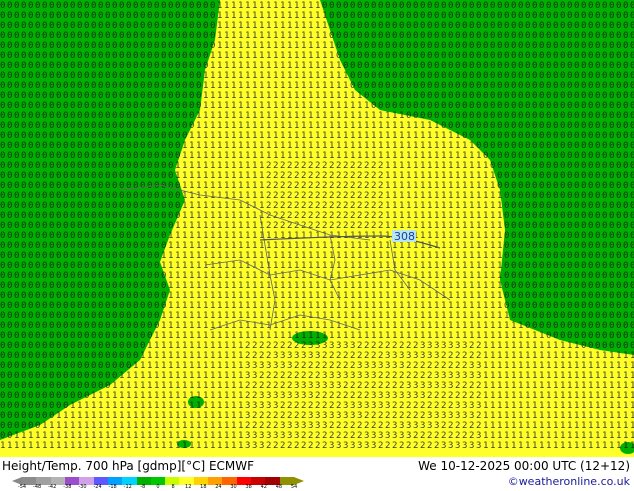  I want to click on site-credit: ©weatheronline.co.uk, so click(569, 481).